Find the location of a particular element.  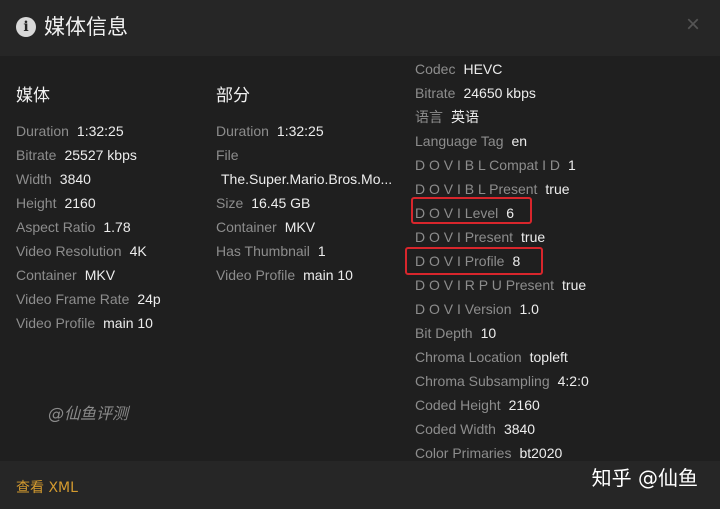

stream-row-value: 24650 kbps is located at coordinates (499, 93).